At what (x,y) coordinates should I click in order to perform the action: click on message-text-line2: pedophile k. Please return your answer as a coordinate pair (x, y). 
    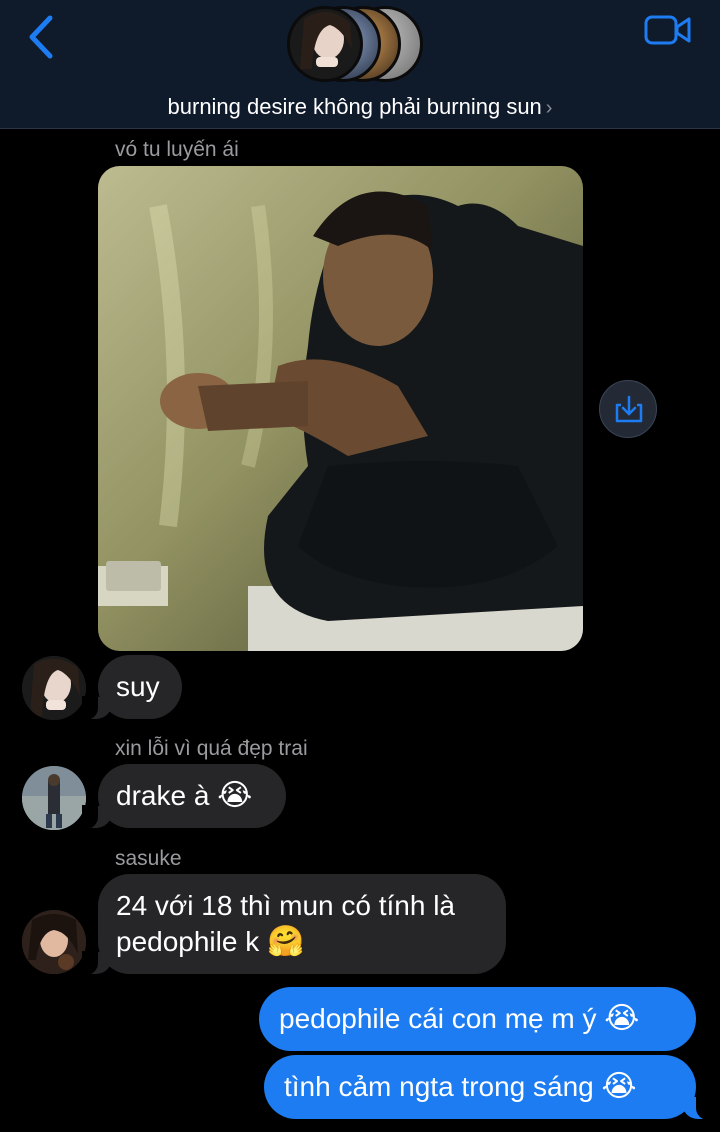
    Looking at the image, I should click on (188, 941).